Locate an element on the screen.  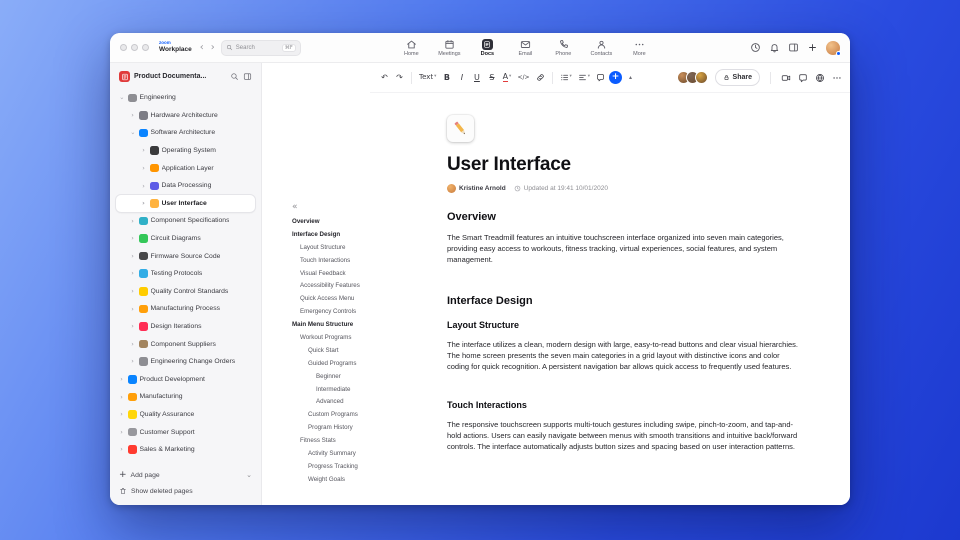
toolbar-collapse-toolbar-button: ▴ is located at coordinates (630, 78).